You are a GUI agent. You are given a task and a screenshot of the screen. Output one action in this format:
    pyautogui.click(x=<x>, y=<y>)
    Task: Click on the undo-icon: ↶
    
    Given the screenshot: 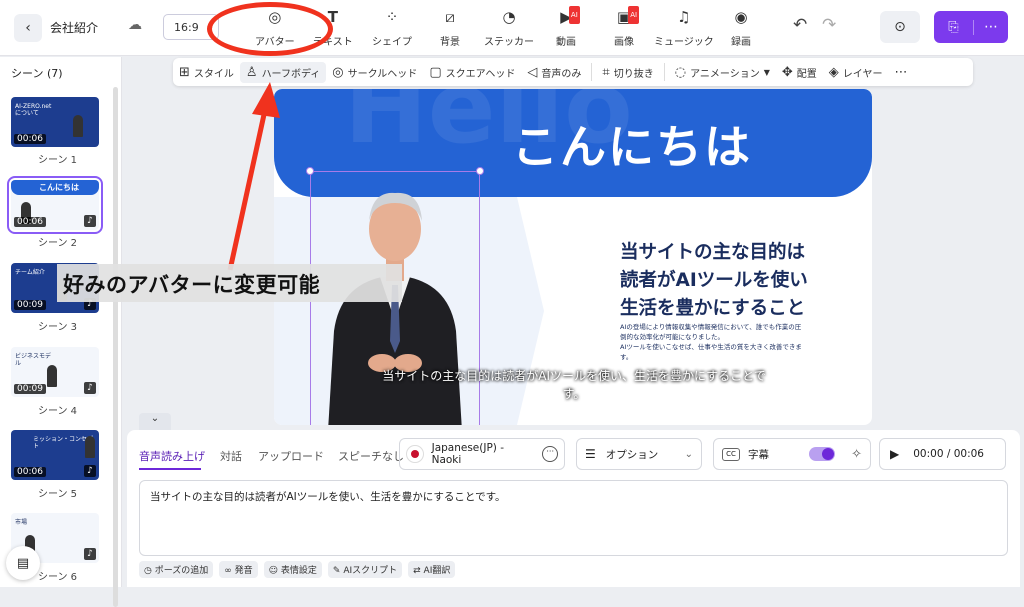 What is the action you would take?
    pyautogui.click(x=800, y=25)
    